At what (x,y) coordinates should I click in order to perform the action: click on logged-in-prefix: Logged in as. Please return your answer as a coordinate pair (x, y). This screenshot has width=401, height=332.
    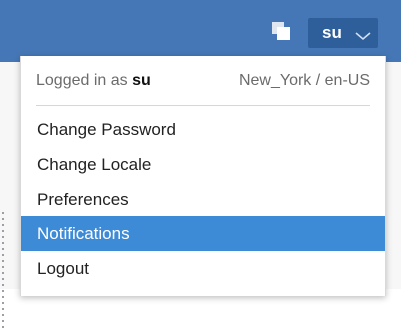
    Looking at the image, I should click on (84, 80).